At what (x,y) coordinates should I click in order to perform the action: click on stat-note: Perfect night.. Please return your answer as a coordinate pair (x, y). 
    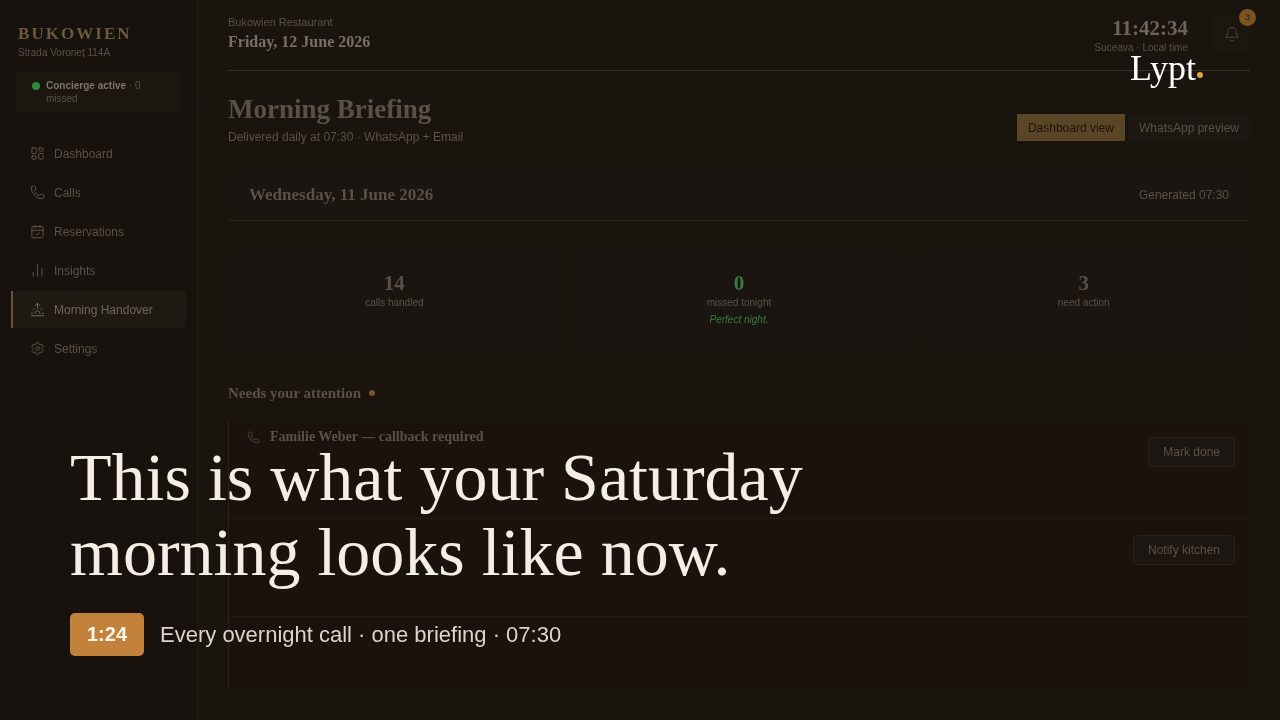
    Looking at the image, I should click on (739, 319).